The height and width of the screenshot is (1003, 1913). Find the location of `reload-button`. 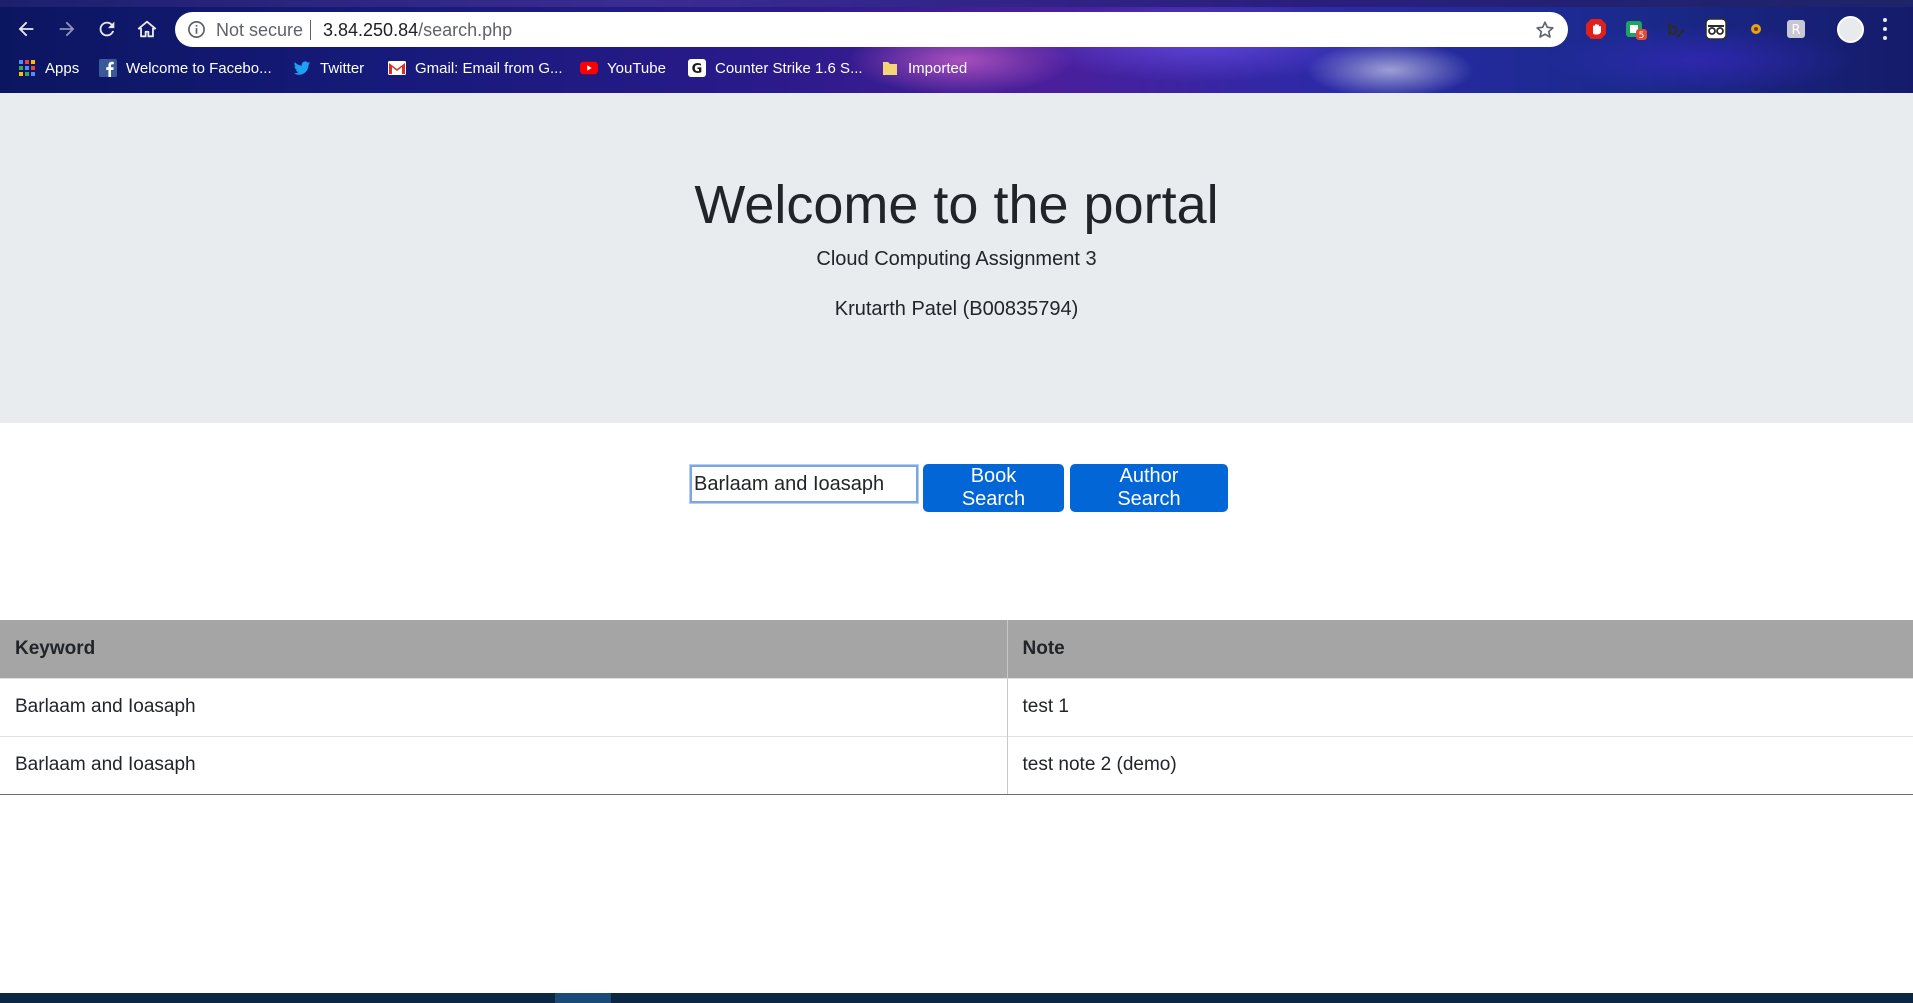

reload-button is located at coordinates (107, 29).